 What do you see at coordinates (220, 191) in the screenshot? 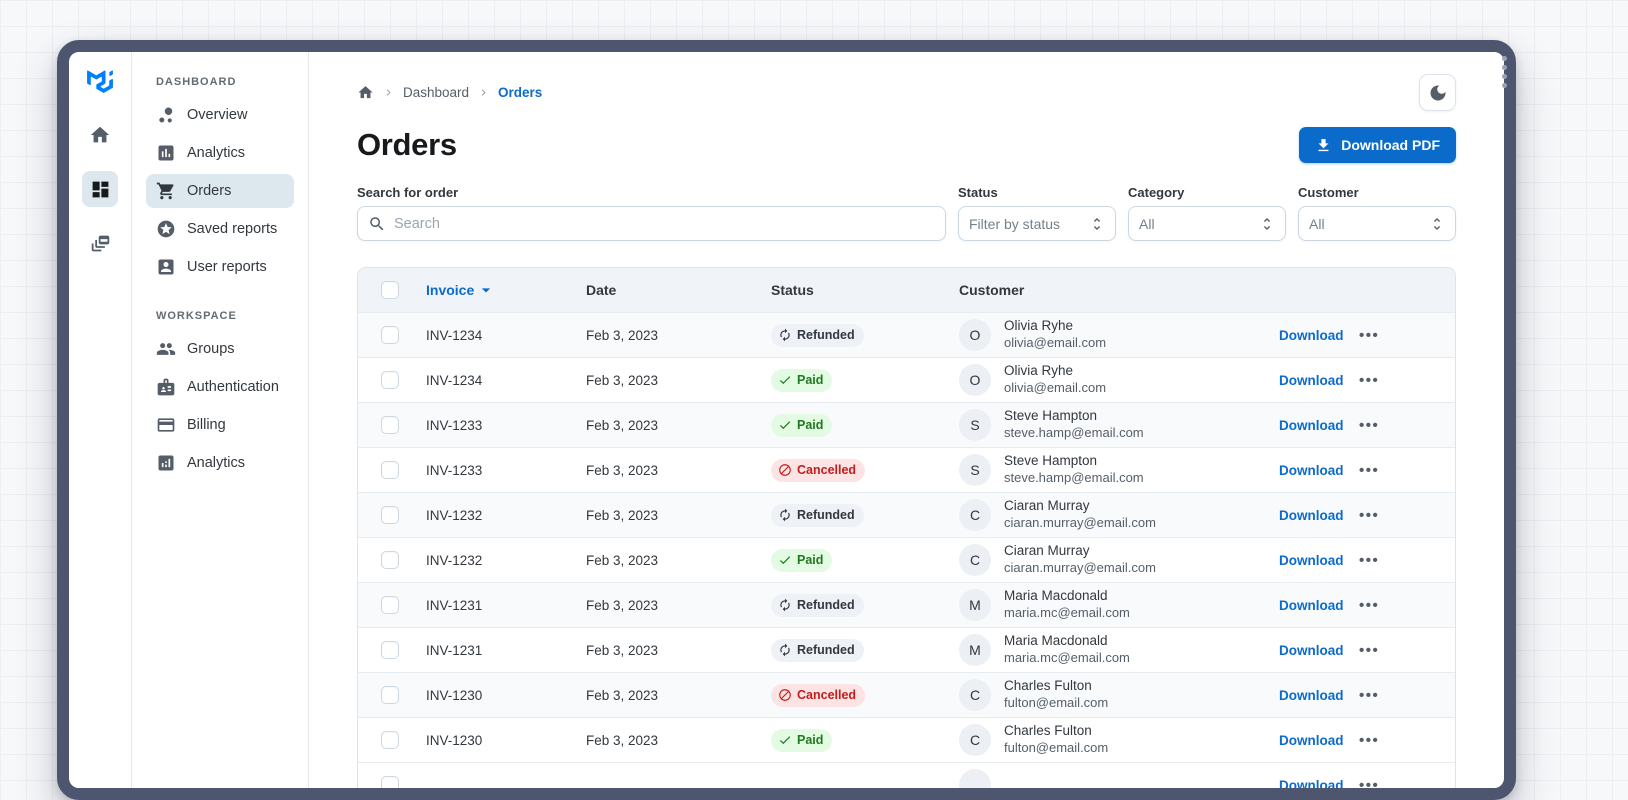
I see `sidebar-item-orders: Orders` at bounding box center [220, 191].